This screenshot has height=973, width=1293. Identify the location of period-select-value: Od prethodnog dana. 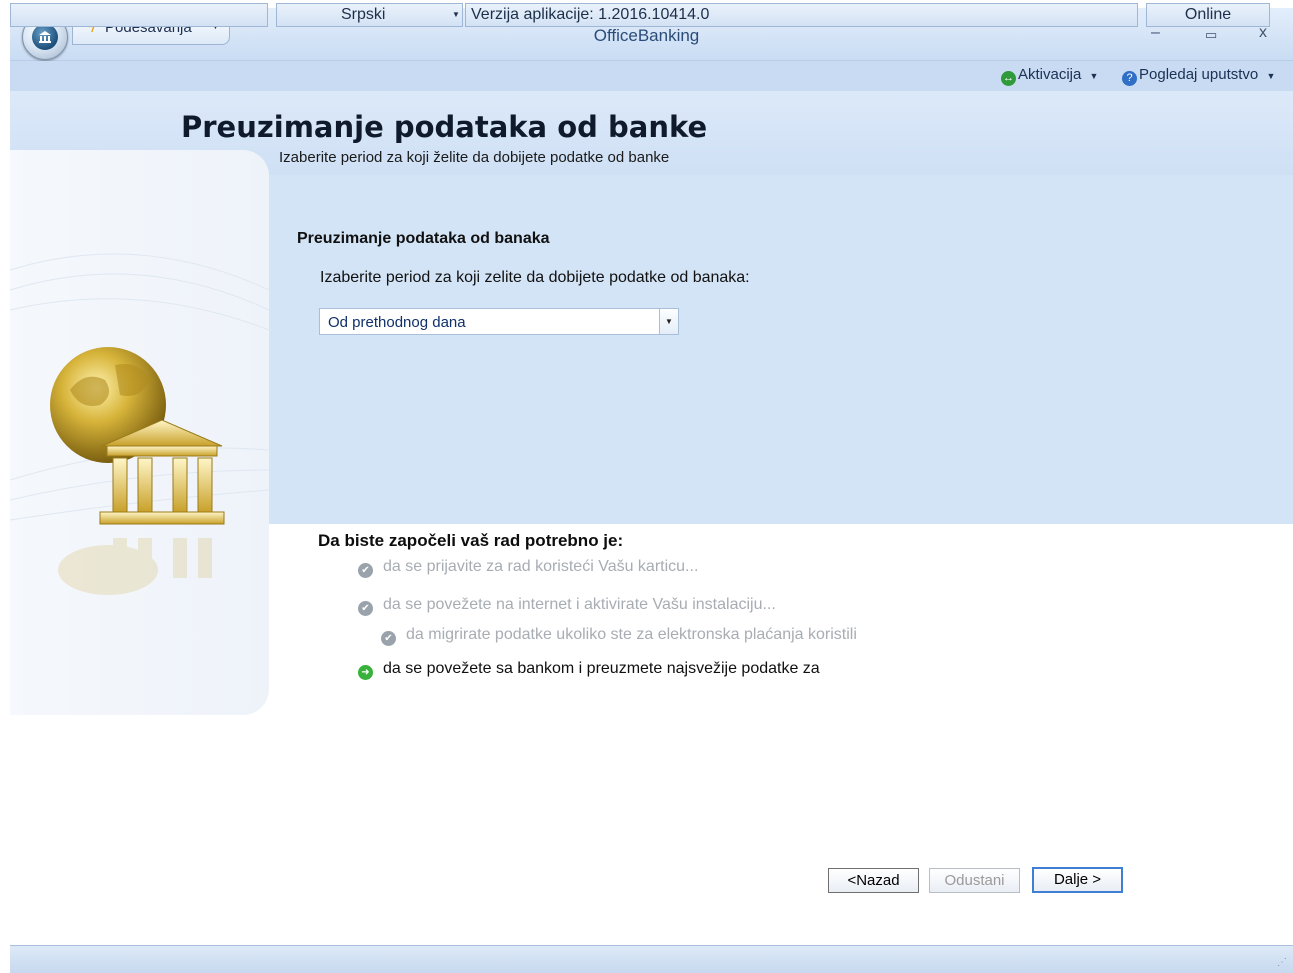
(397, 322).